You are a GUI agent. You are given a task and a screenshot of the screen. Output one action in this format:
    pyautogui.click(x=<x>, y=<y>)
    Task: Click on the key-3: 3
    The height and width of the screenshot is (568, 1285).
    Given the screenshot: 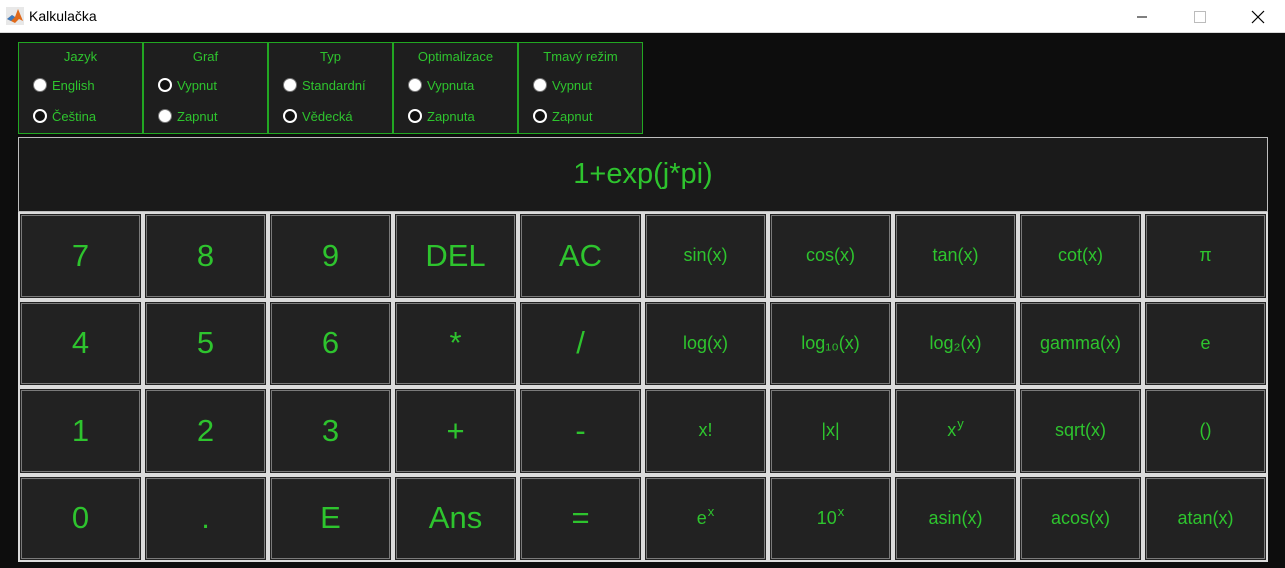 What is the action you would take?
    pyautogui.click(x=330, y=431)
    